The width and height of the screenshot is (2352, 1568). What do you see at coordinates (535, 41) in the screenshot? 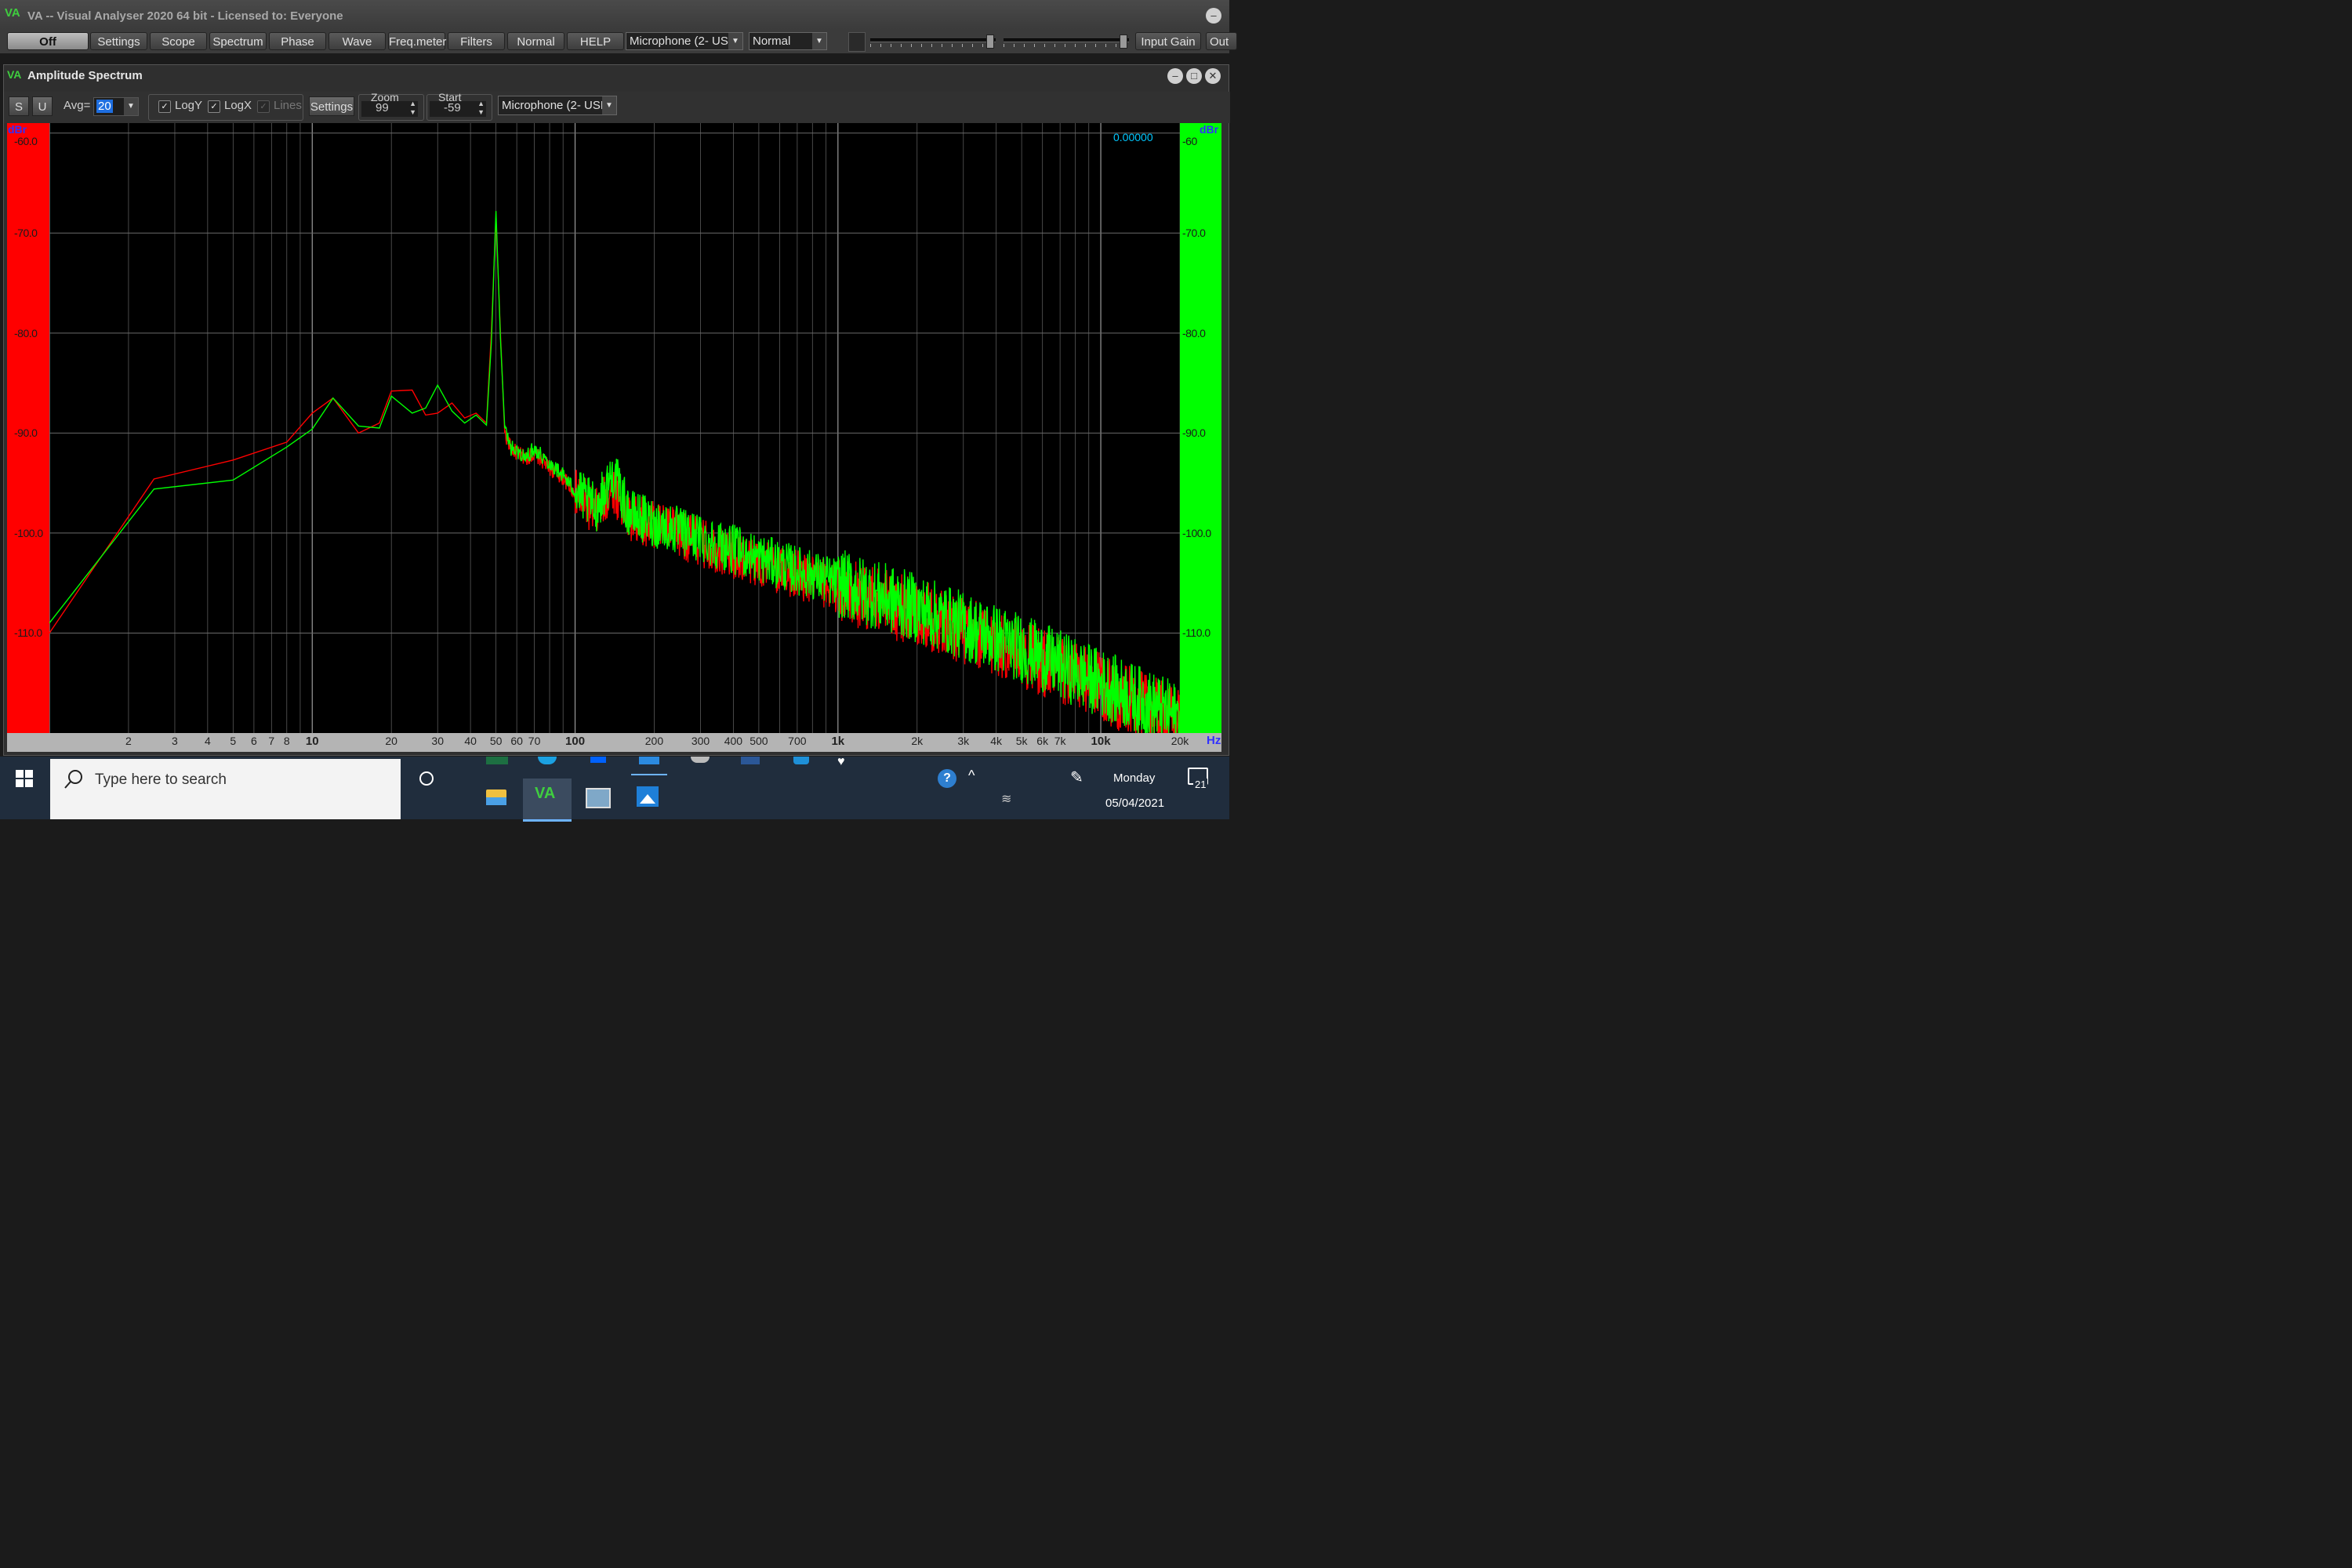
I see `normal-button: Normal` at bounding box center [535, 41].